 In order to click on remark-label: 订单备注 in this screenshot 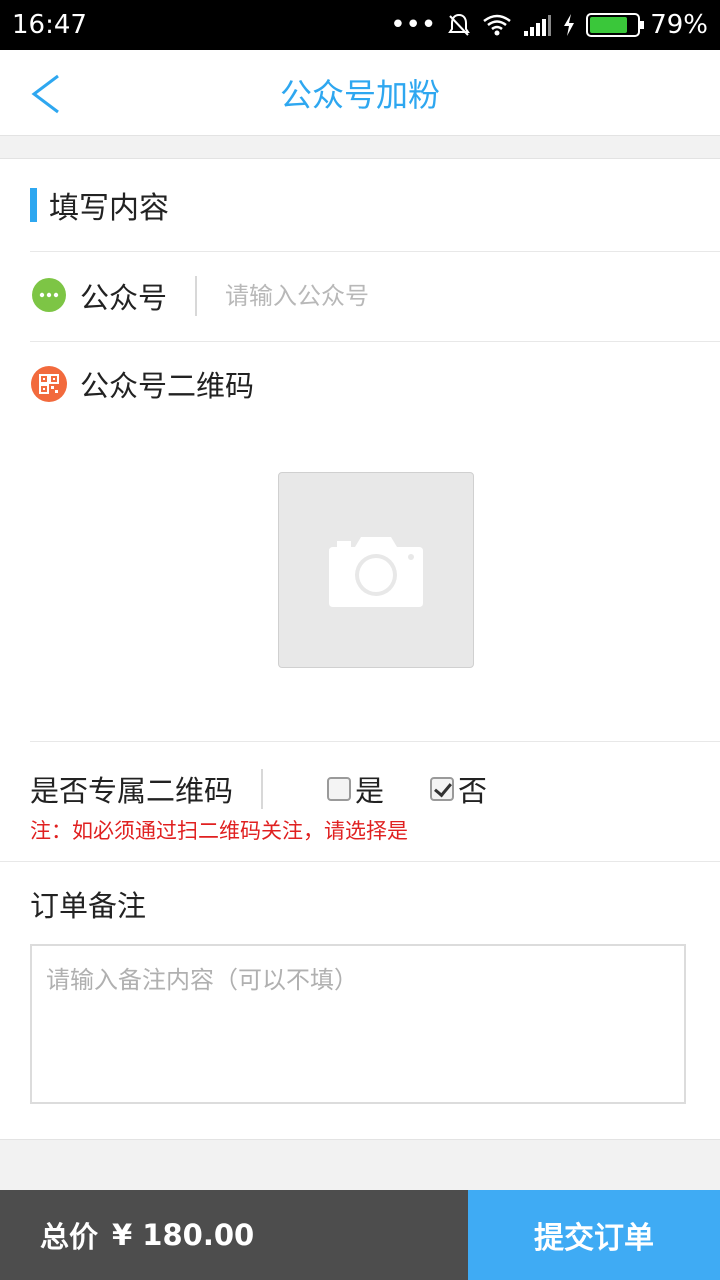, I will do `click(88, 906)`.